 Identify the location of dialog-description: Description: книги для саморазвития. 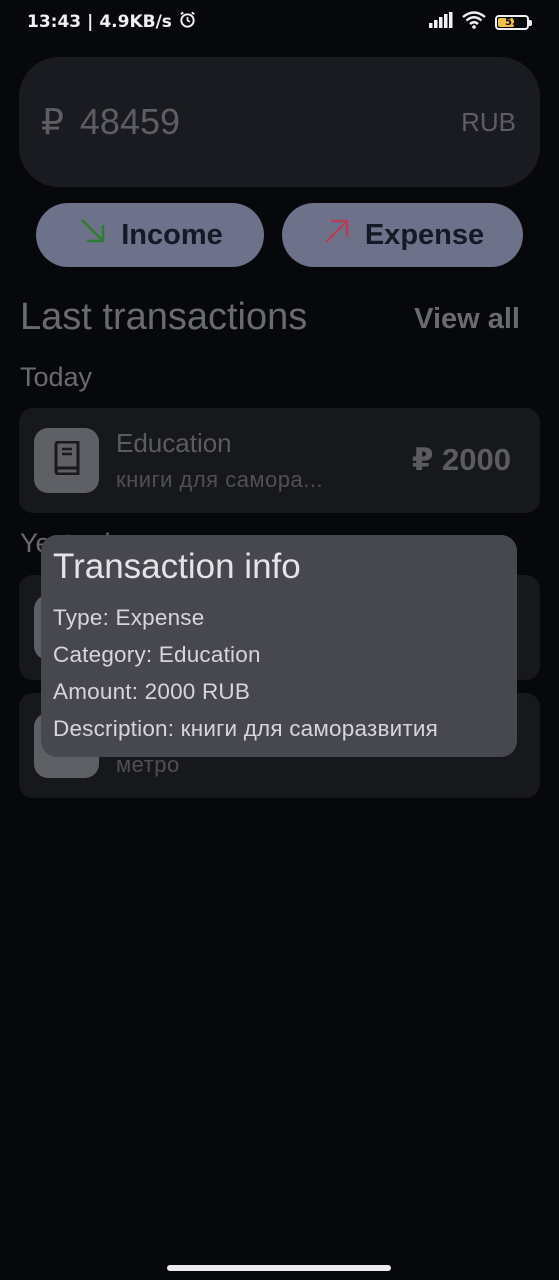
(246, 728).